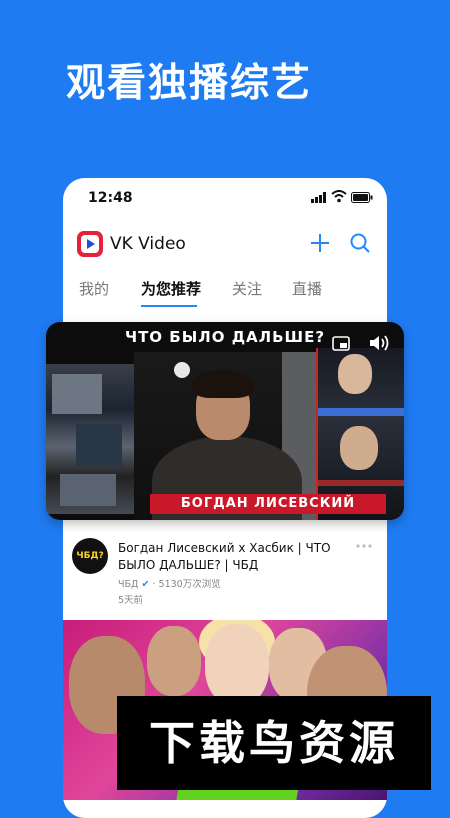 The width and height of the screenshot is (450, 818). I want to click on search-icon, so click(360, 243).